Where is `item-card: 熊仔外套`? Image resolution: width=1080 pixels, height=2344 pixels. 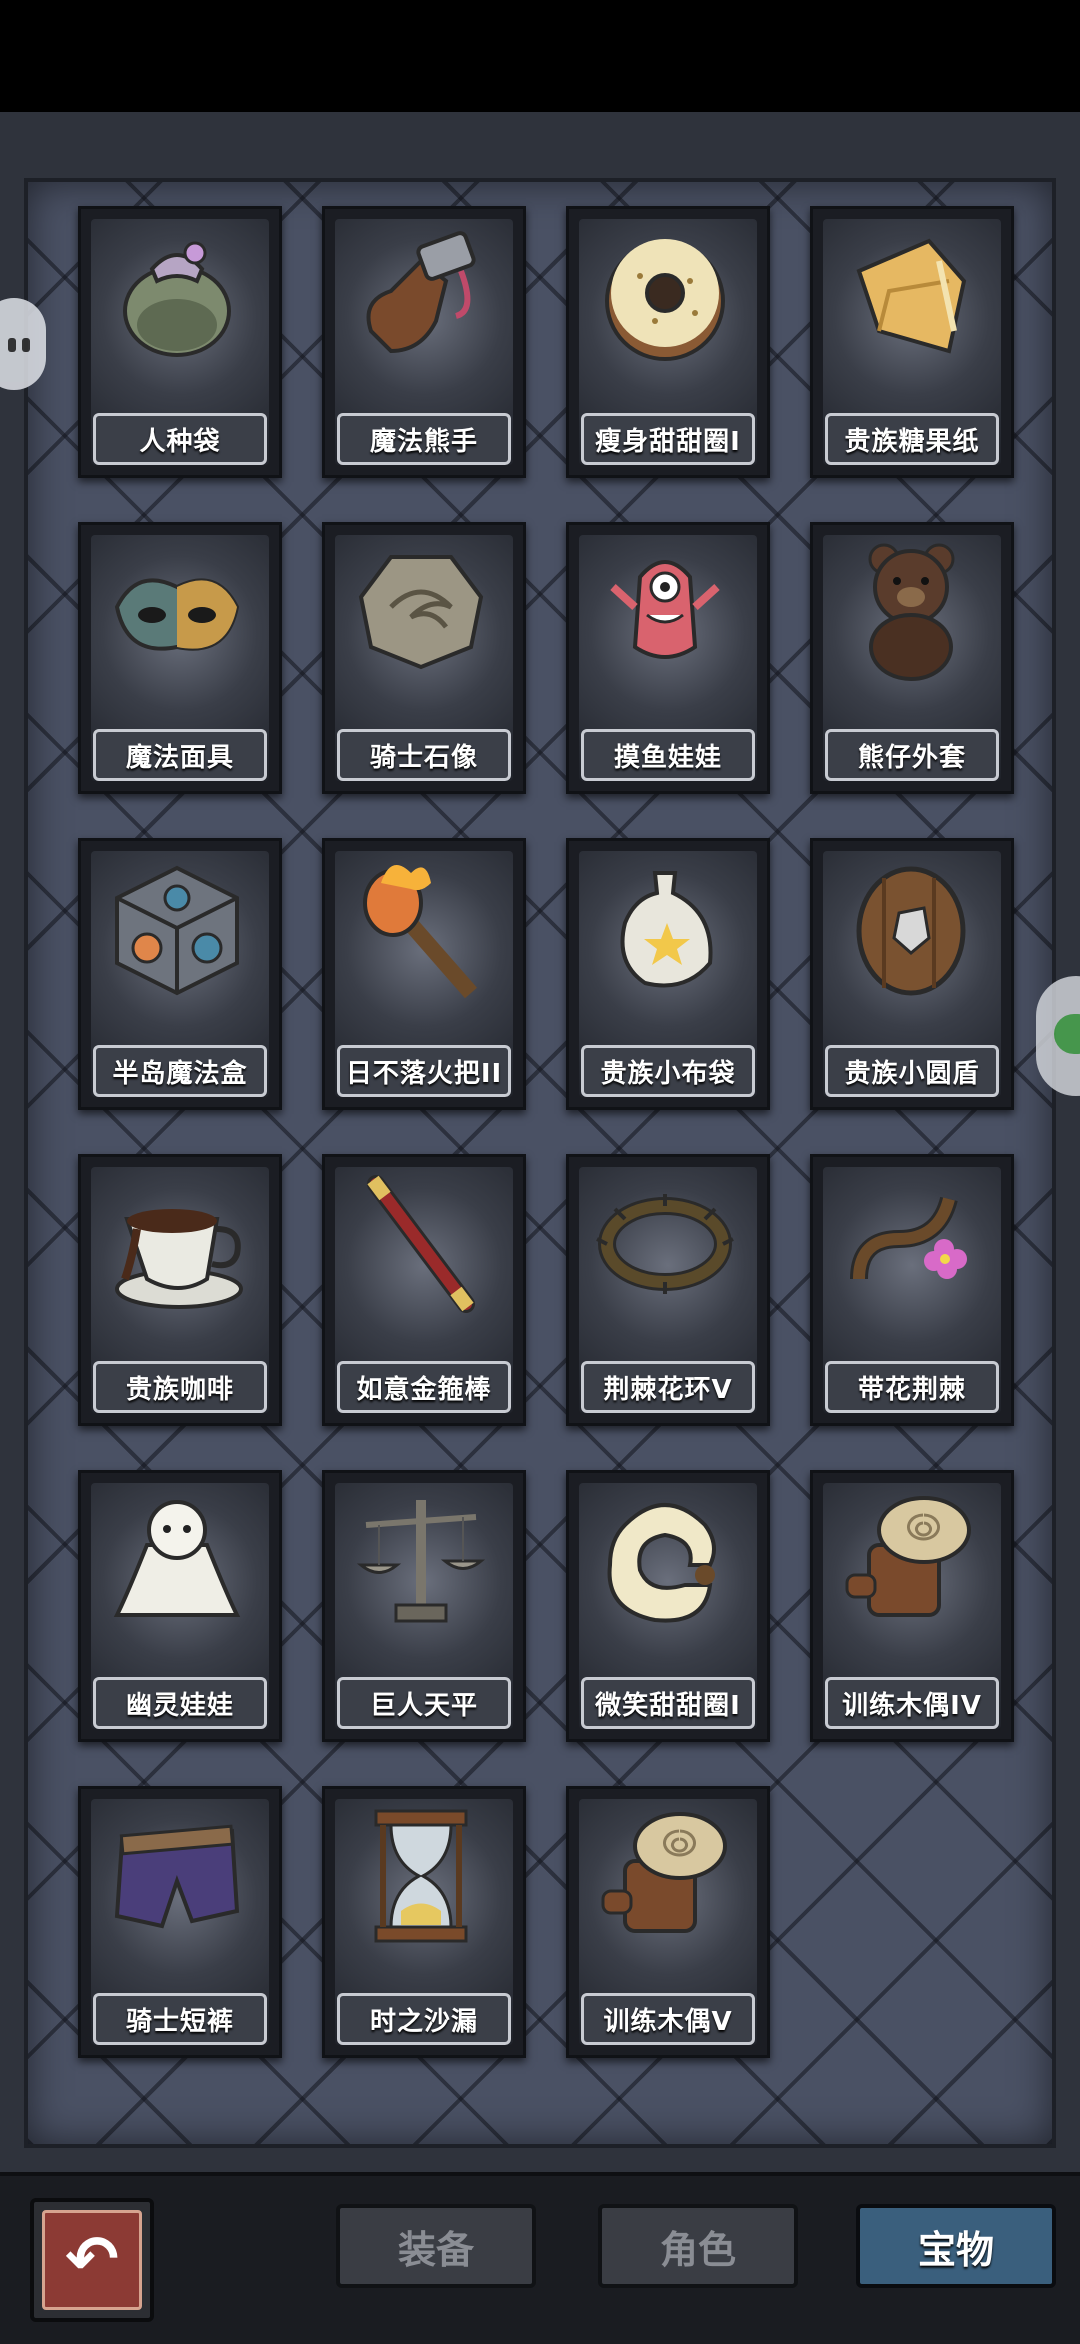 item-card: 熊仔外套 is located at coordinates (912, 658).